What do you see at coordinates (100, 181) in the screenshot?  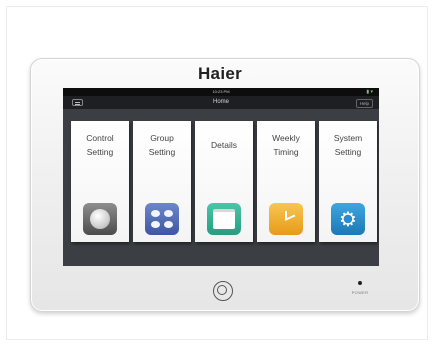 I see `tile-control-setting: Control Setting` at bounding box center [100, 181].